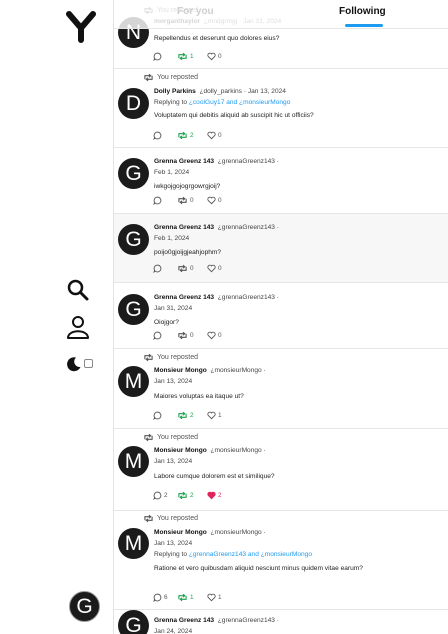  Describe the element at coordinates (133, 103) in the screenshot. I see `author-avatar: D` at that location.